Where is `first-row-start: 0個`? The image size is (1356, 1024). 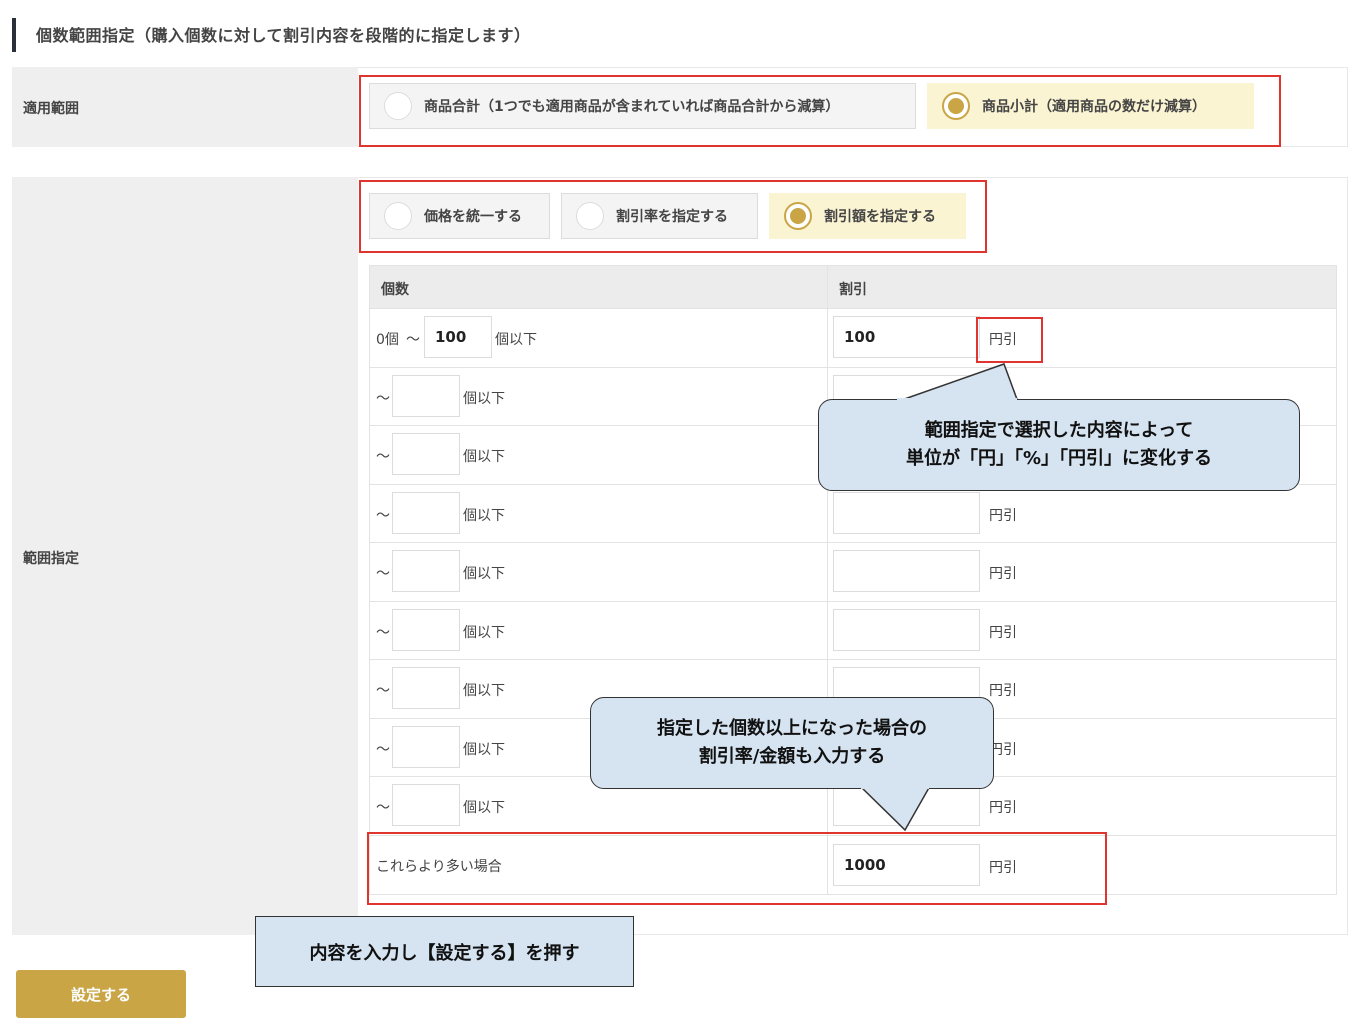
first-row-start: 0個 is located at coordinates (387, 340).